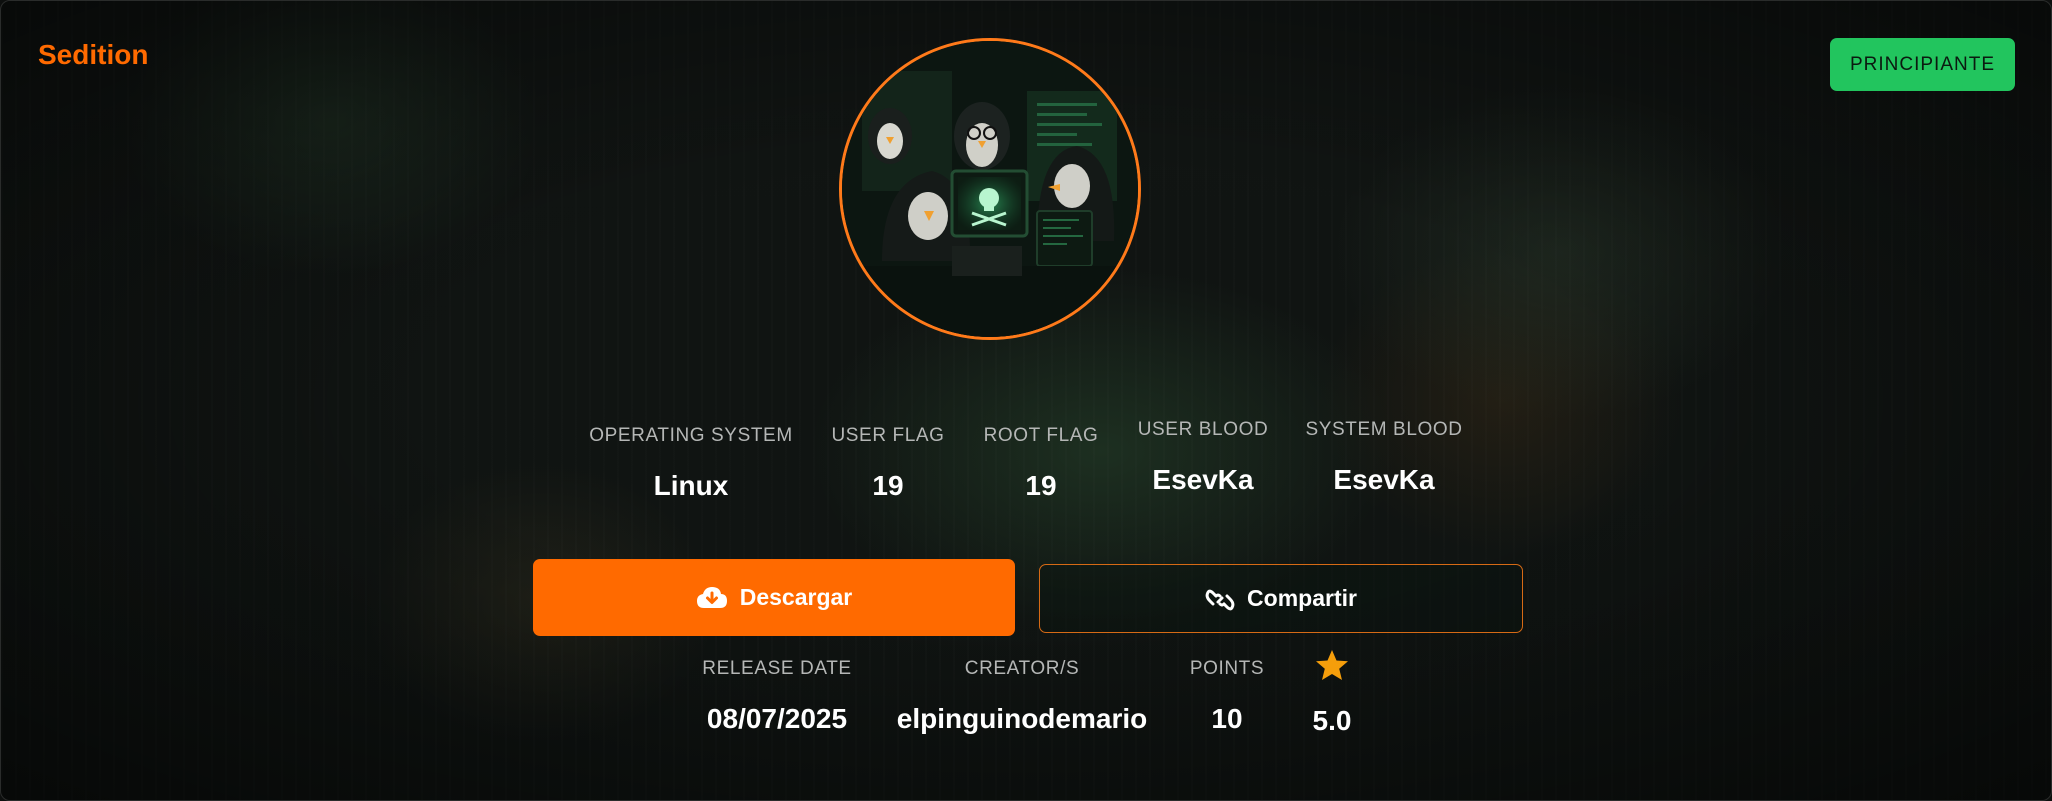 Image resolution: width=2052 pixels, height=801 pixels. Describe the element at coordinates (691, 435) in the screenshot. I see `stat-label-operating-system: OPERATING SYSTEM` at that location.